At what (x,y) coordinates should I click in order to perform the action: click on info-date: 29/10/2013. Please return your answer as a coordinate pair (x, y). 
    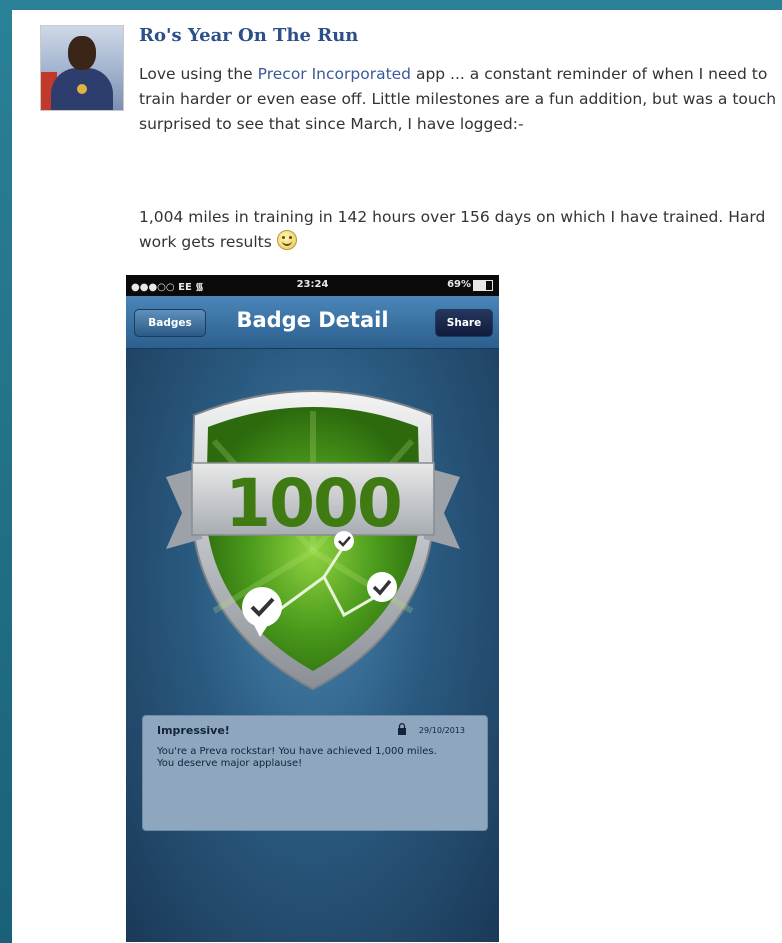
    Looking at the image, I should click on (441, 730).